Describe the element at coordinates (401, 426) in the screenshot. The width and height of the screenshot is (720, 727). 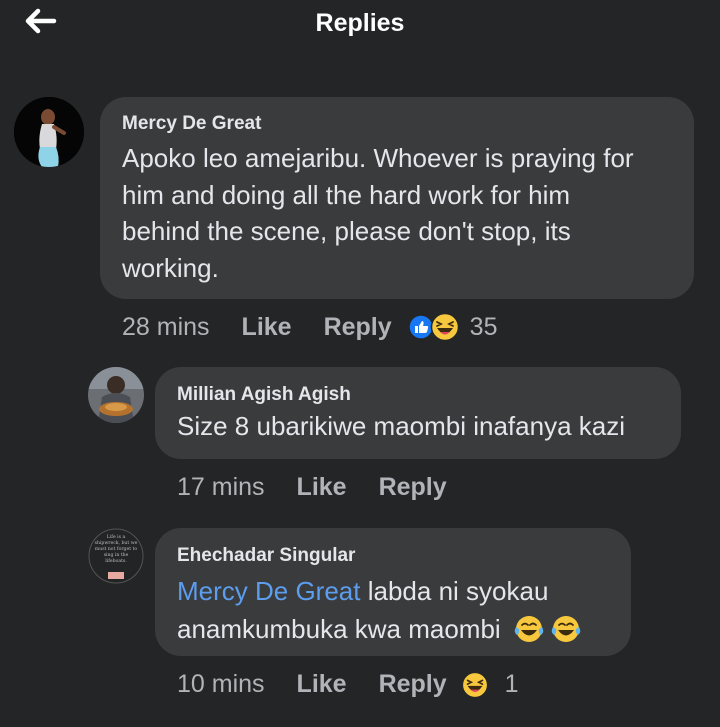
I see `comment-text: Size 8 ubarikiwe maombi inafanya kazi` at that location.